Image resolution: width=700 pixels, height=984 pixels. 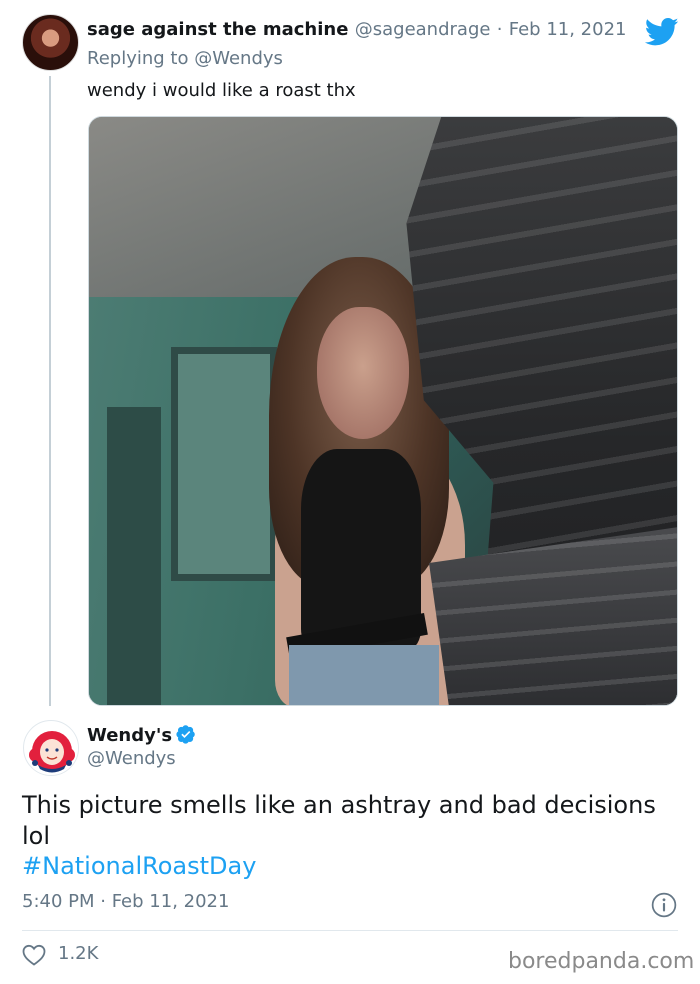 What do you see at coordinates (423, 29) in the screenshot?
I see `user-handle: @sageandrage` at bounding box center [423, 29].